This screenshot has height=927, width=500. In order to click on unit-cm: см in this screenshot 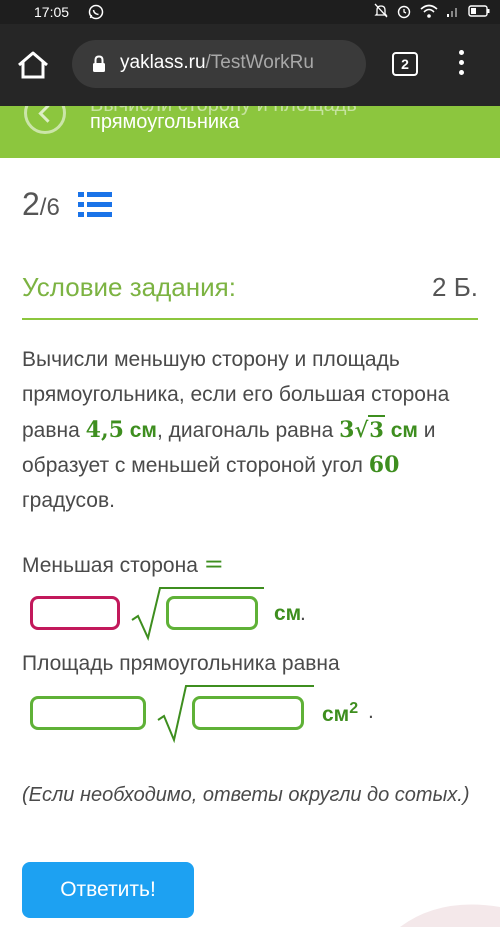, I will do `click(288, 613)`.